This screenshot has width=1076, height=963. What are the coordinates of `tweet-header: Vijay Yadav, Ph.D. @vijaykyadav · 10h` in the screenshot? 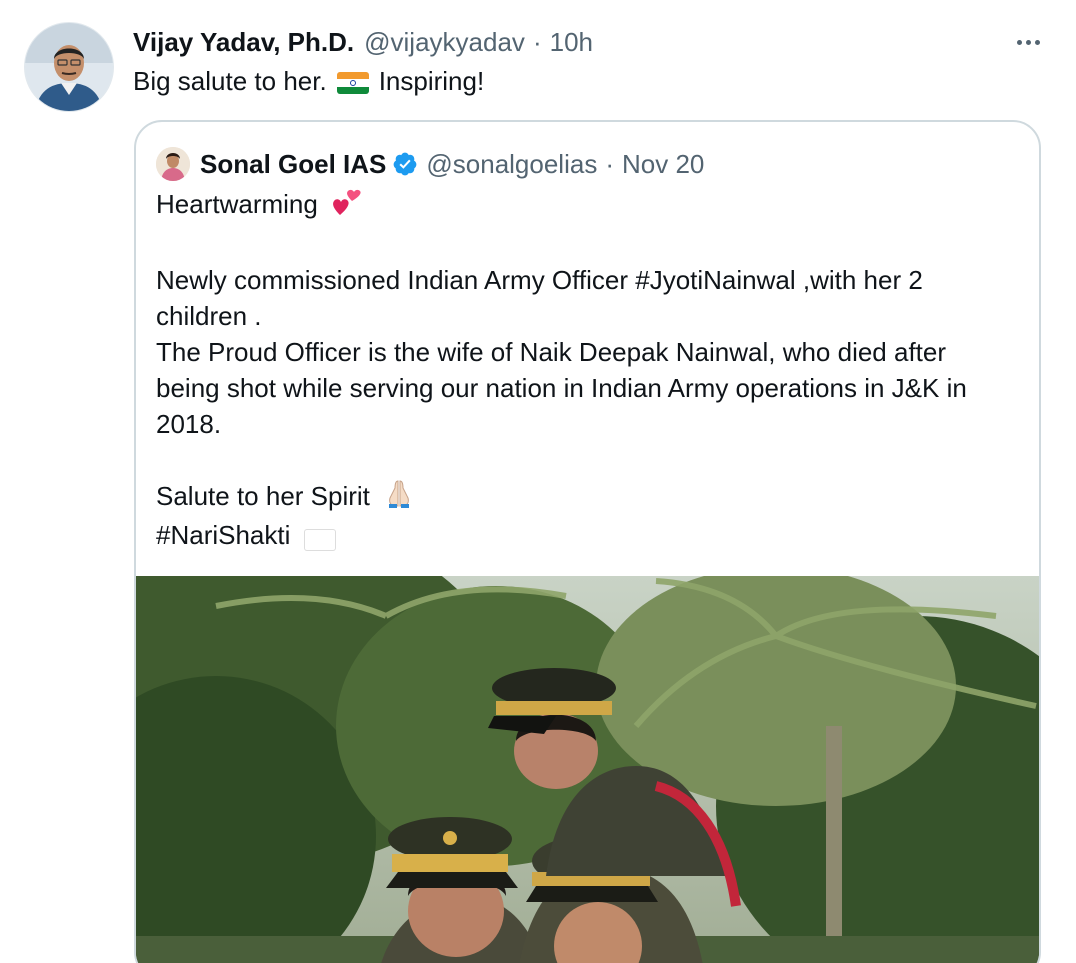 It's located at (363, 42).